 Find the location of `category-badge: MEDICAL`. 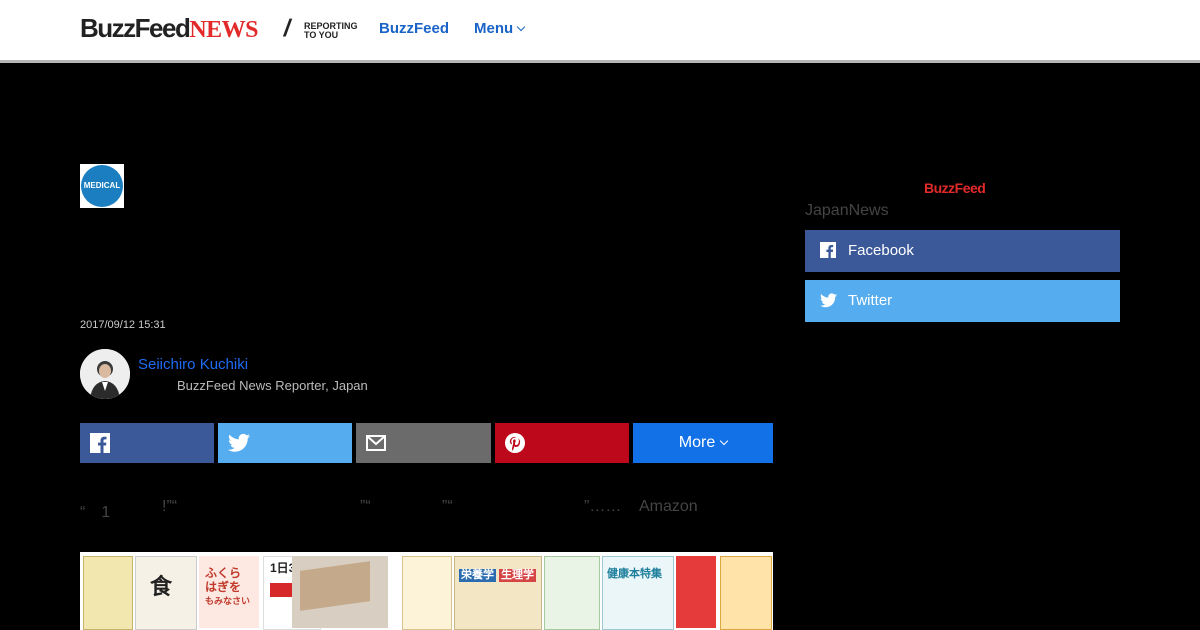

category-badge: MEDICAL is located at coordinates (102, 186).